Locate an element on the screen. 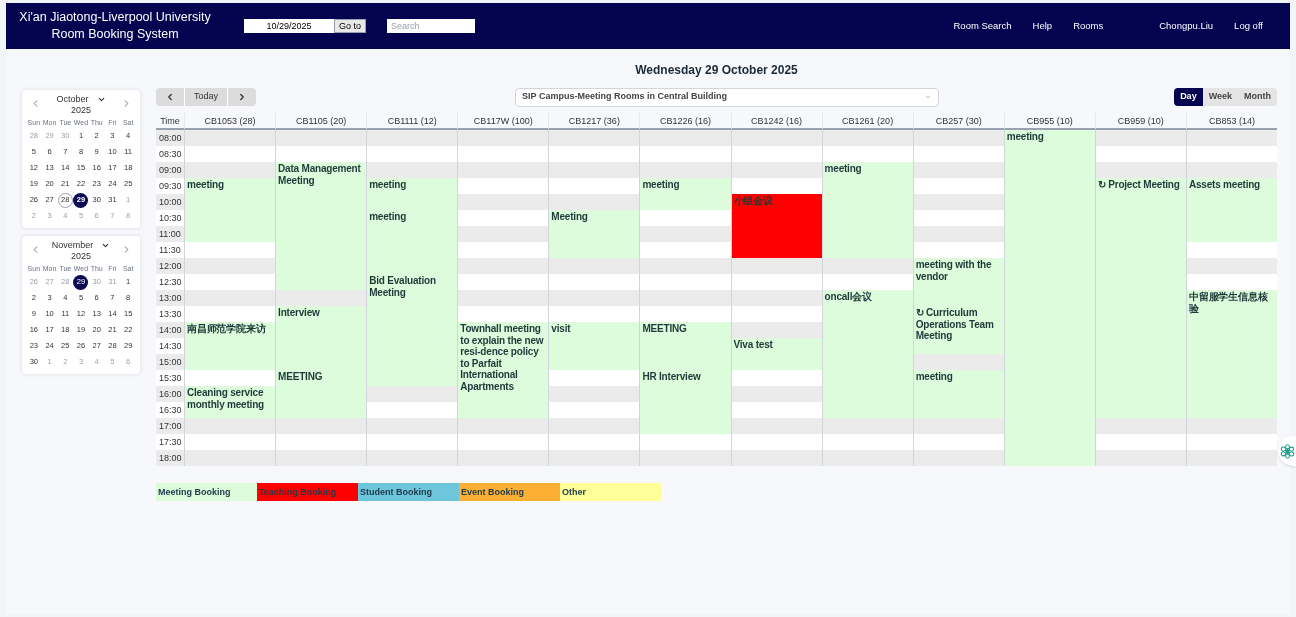  booking-block: Meeting is located at coordinates (594, 234).